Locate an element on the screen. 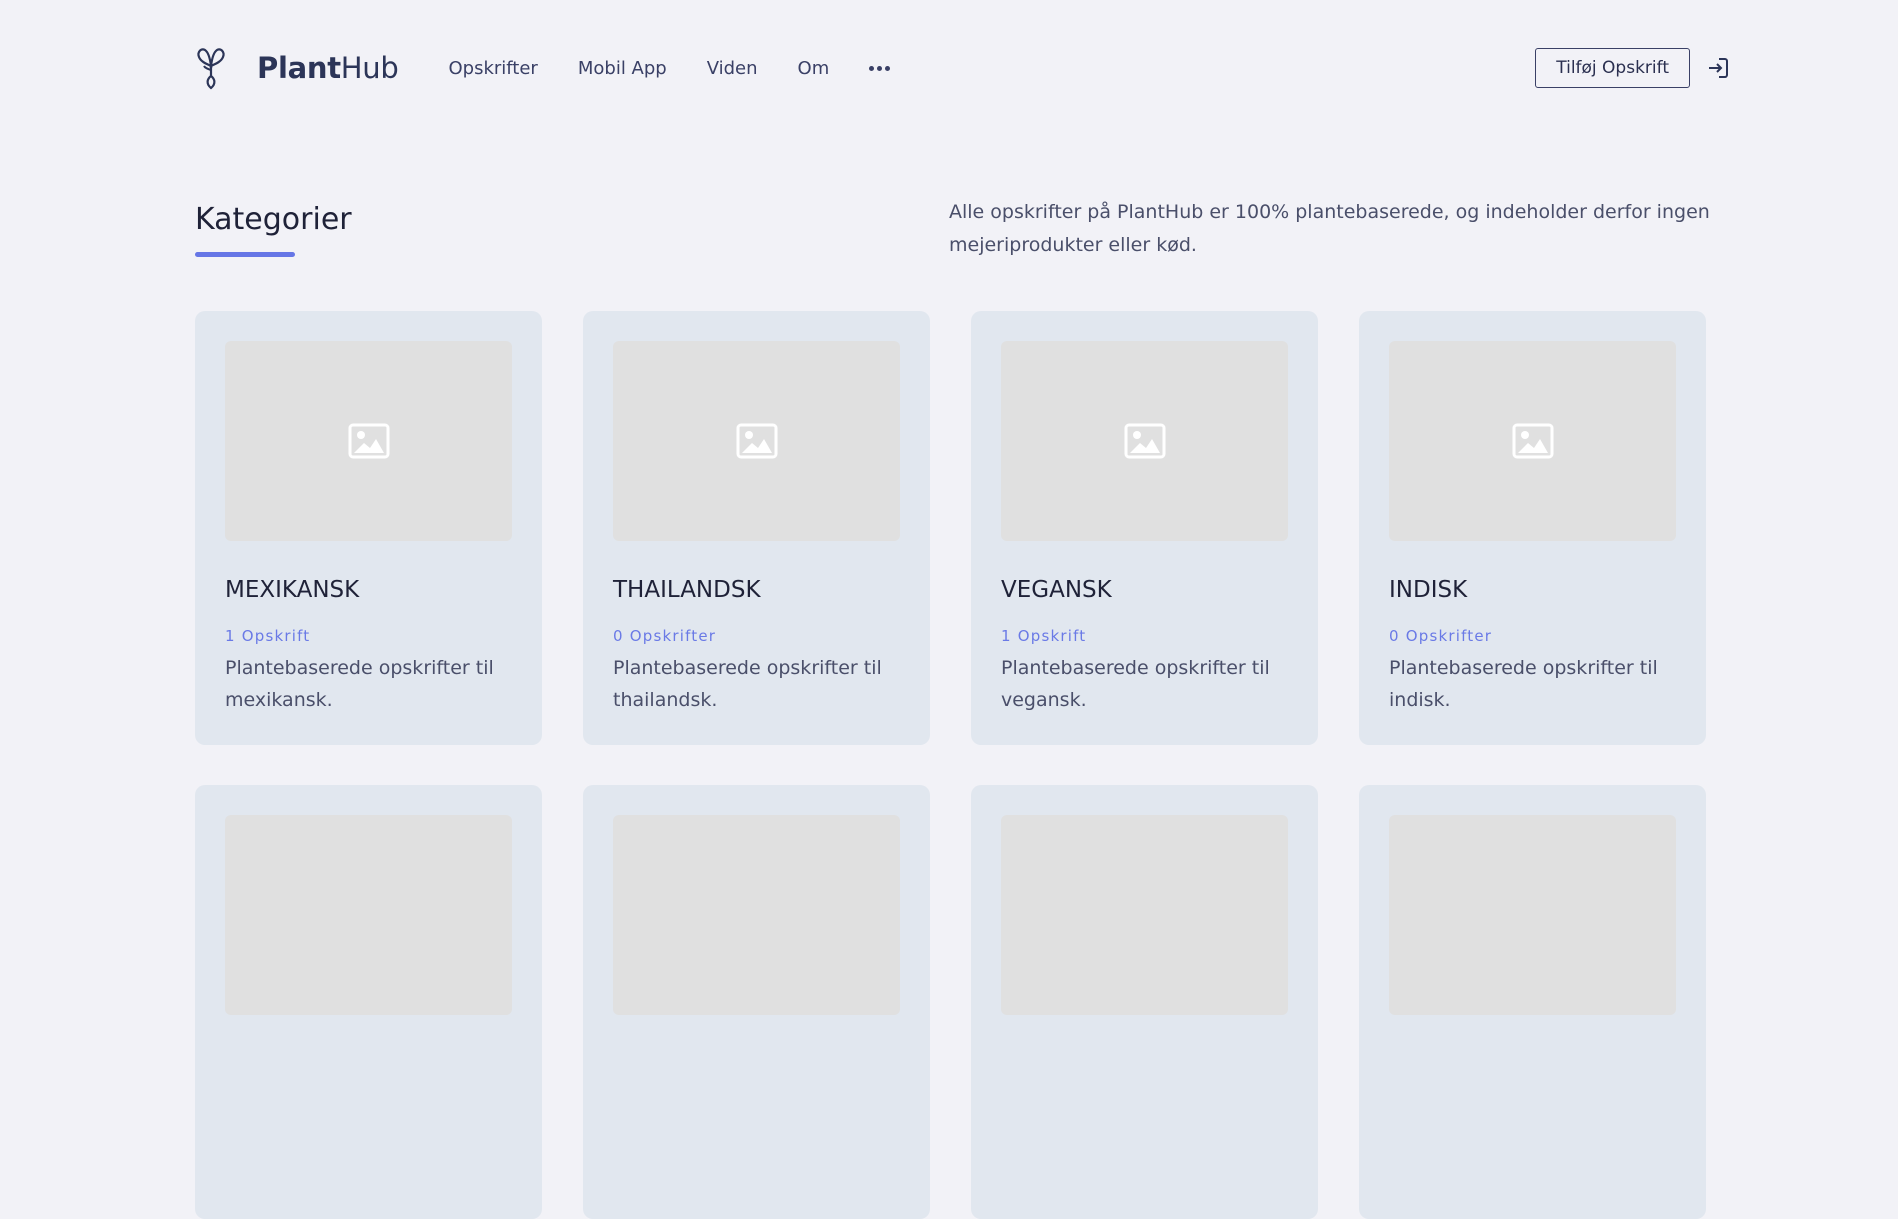 The width and height of the screenshot is (1898, 1219). category-description: Plantebaserede opskrifter til mexikansk. is located at coordinates (359, 684).